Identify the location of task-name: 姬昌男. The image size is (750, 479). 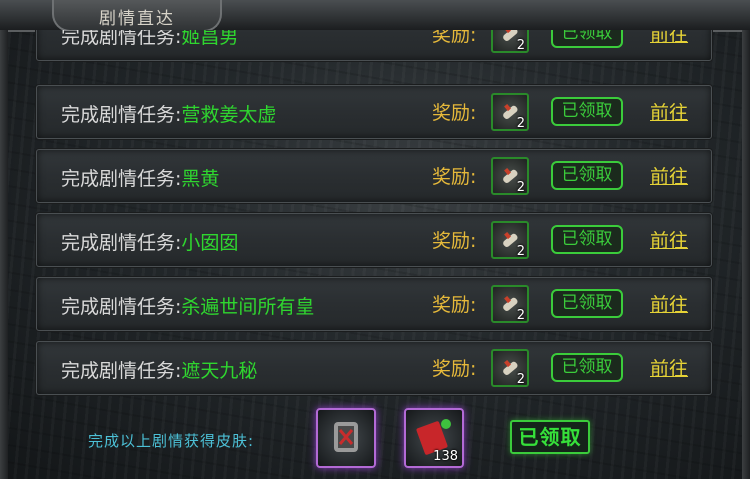
(210, 39).